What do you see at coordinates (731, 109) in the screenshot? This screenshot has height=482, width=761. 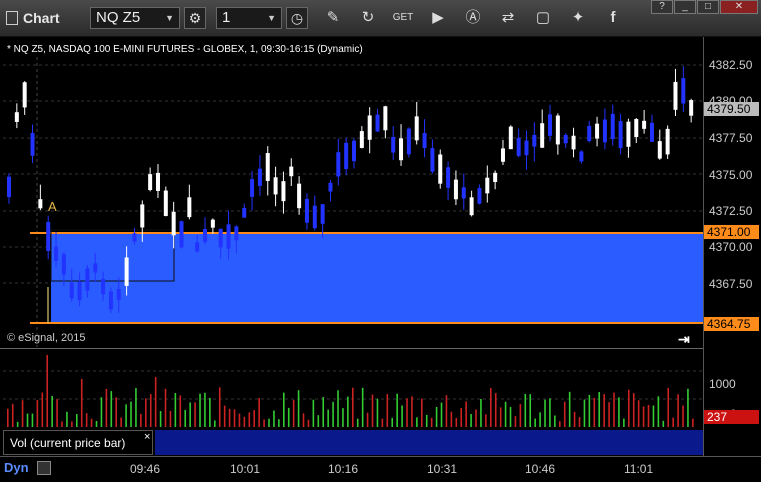 I see `last-price-tag: 4379.50` at bounding box center [731, 109].